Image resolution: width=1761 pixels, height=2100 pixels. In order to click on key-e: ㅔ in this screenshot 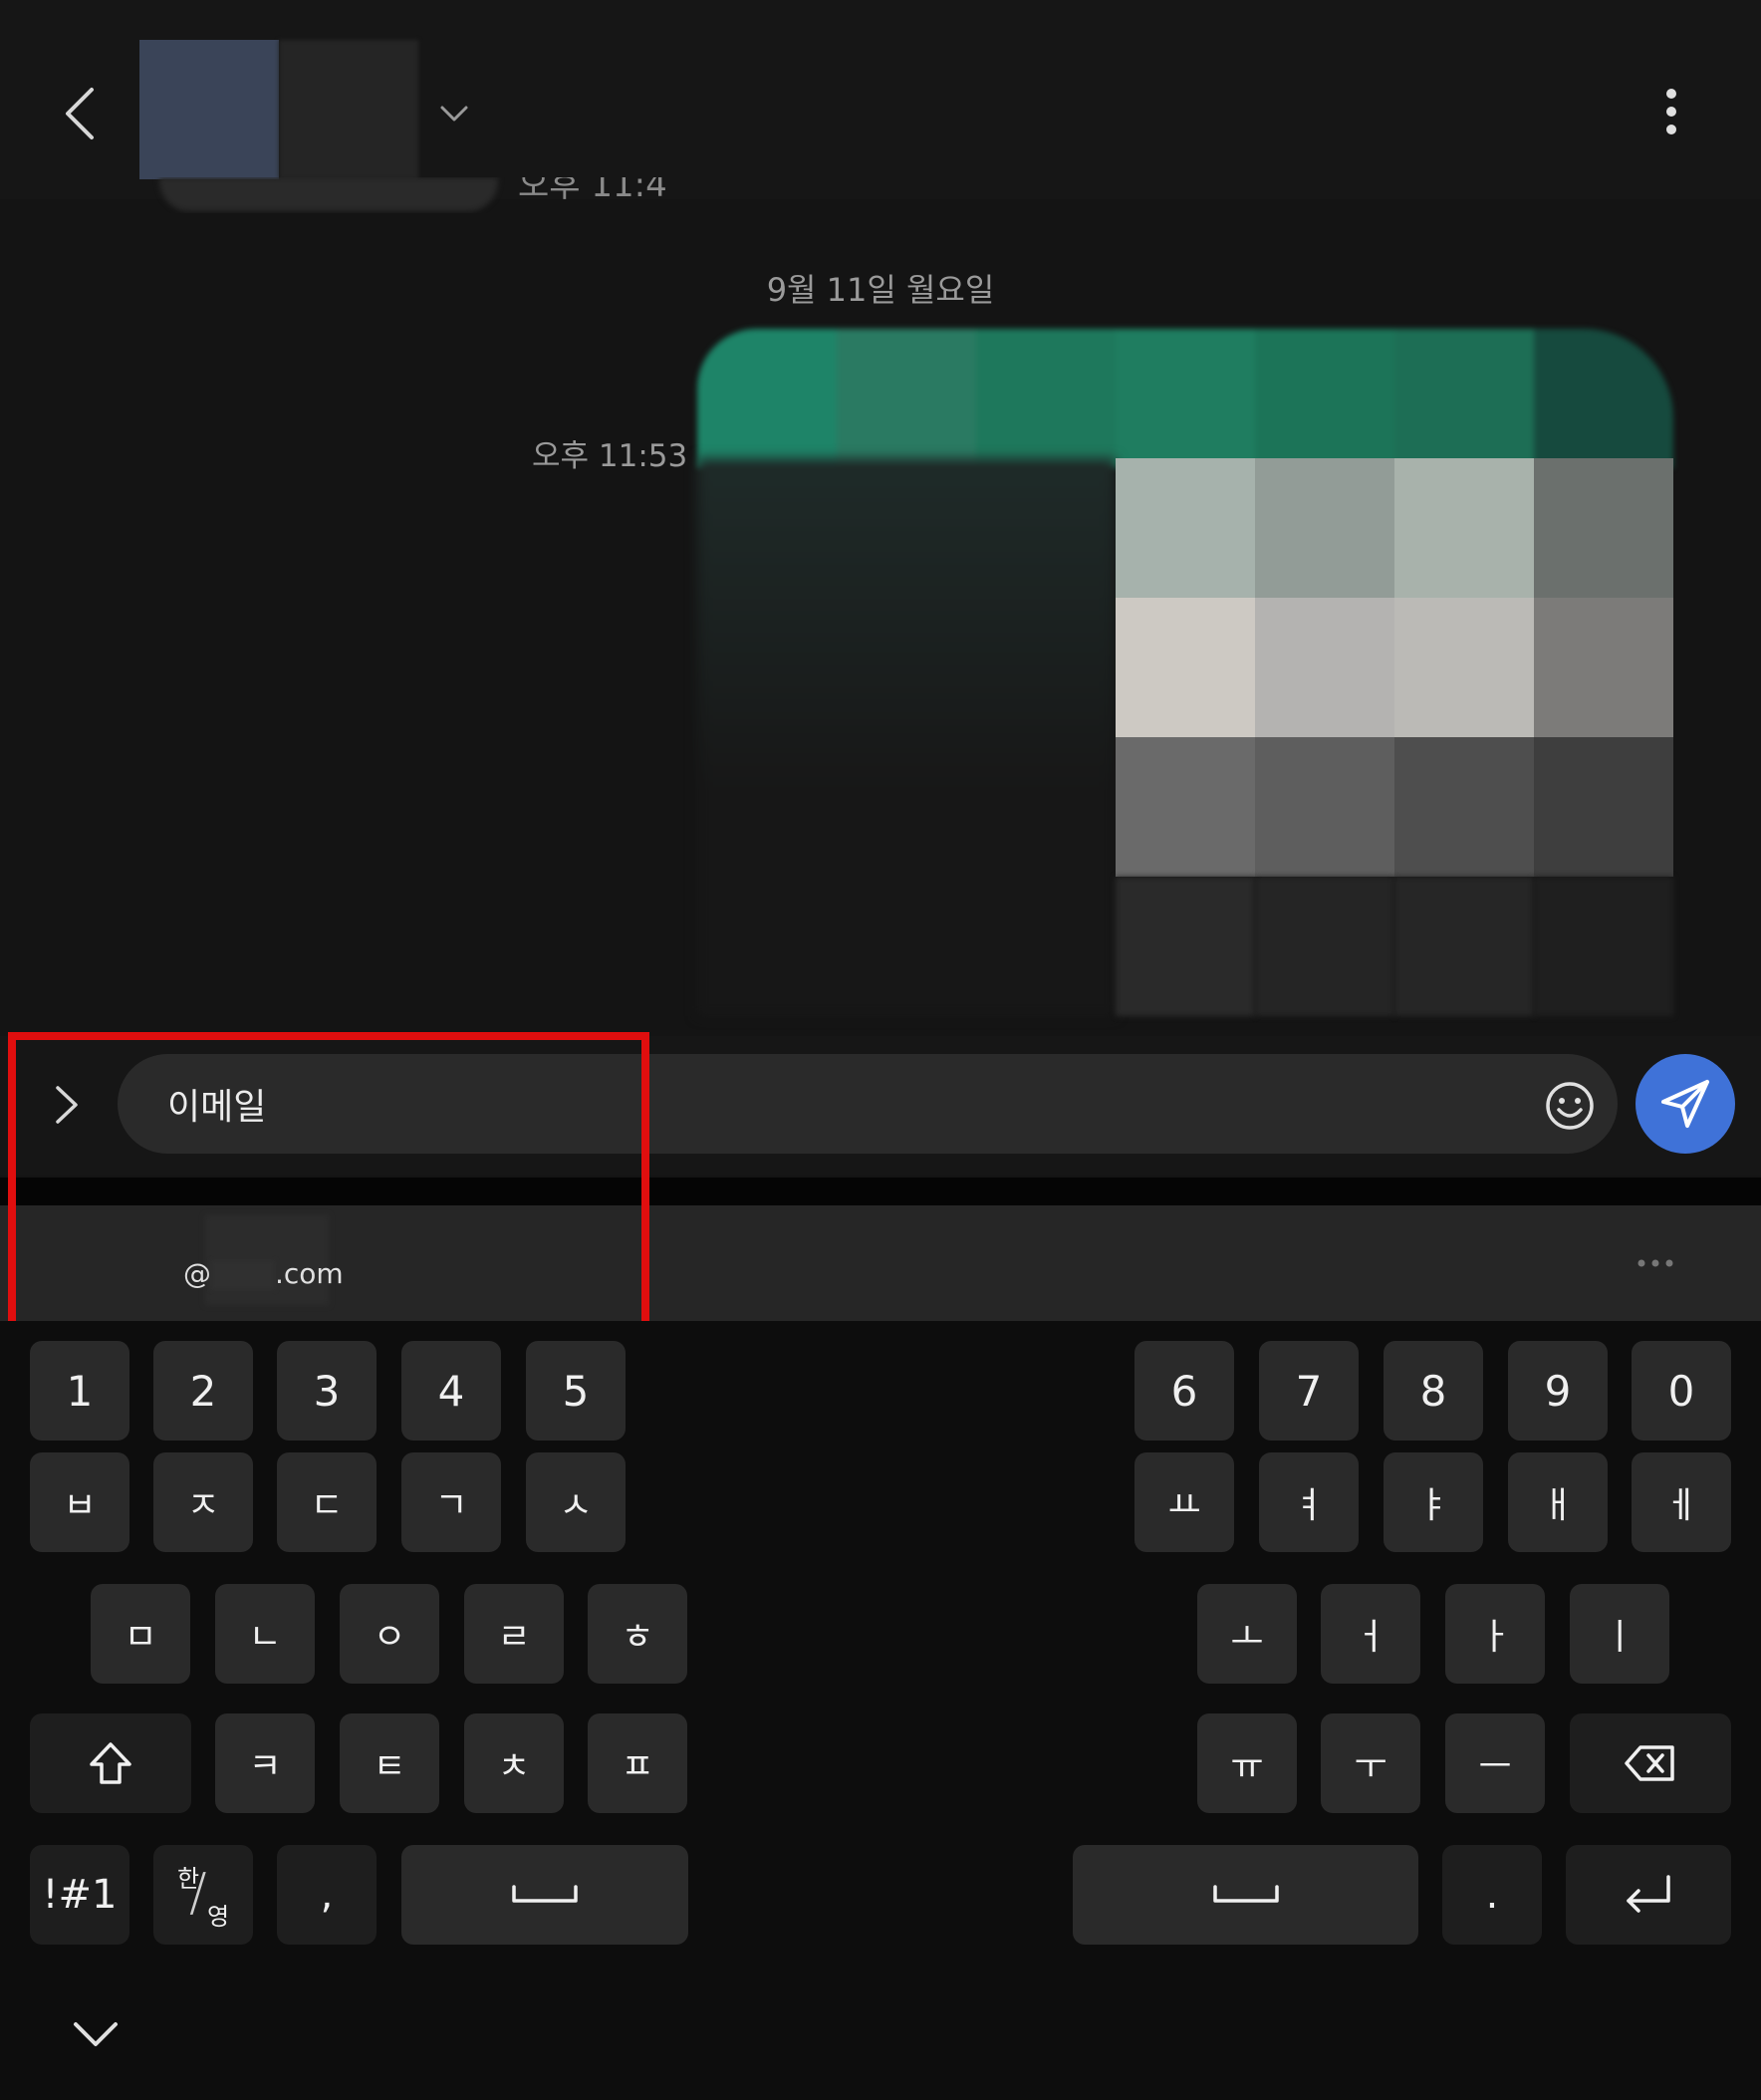, I will do `click(1681, 1502)`.